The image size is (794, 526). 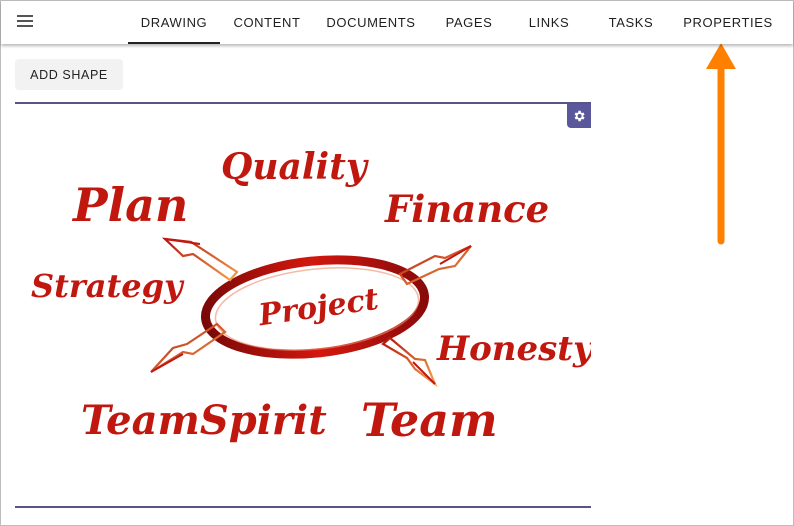 What do you see at coordinates (267, 22) in the screenshot?
I see `tab-content: CONTENT` at bounding box center [267, 22].